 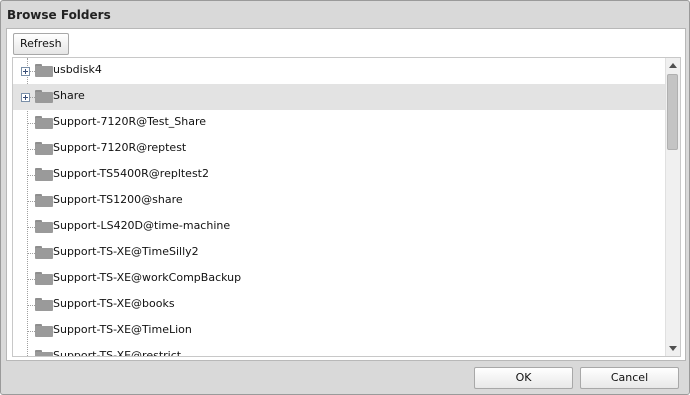 What do you see at coordinates (126, 251) in the screenshot?
I see `tree-item-label: Support-TS-XE@TimeSilly2` at bounding box center [126, 251].